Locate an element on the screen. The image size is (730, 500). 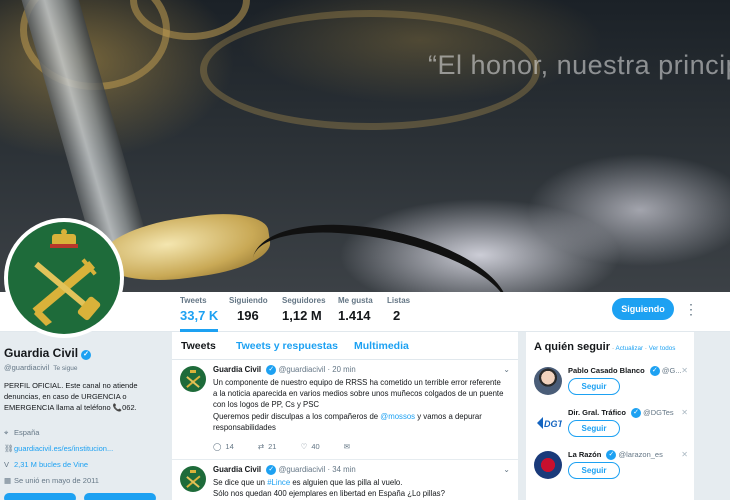
refresh-link: Actualizar is located at coordinates (630, 348).